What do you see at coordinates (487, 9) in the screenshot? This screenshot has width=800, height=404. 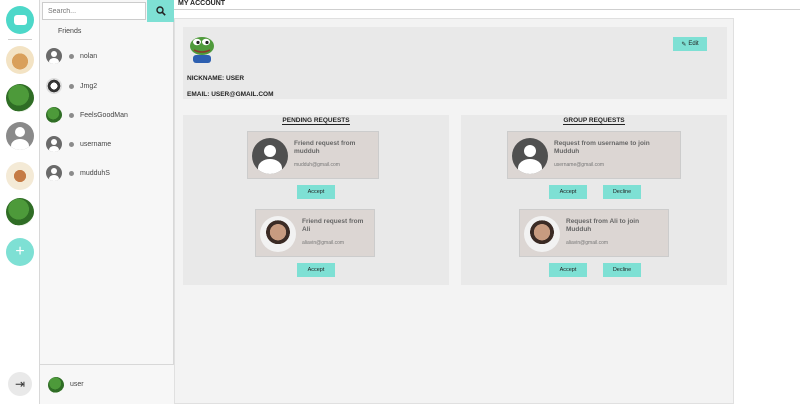 I see `header-divider` at bounding box center [487, 9].